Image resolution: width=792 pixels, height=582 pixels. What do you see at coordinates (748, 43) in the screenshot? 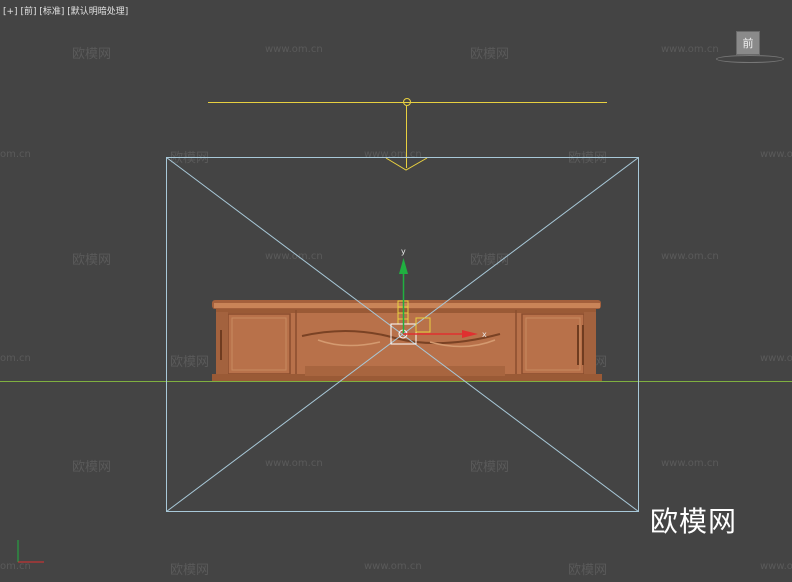
I see `viewcube: 前` at bounding box center [748, 43].